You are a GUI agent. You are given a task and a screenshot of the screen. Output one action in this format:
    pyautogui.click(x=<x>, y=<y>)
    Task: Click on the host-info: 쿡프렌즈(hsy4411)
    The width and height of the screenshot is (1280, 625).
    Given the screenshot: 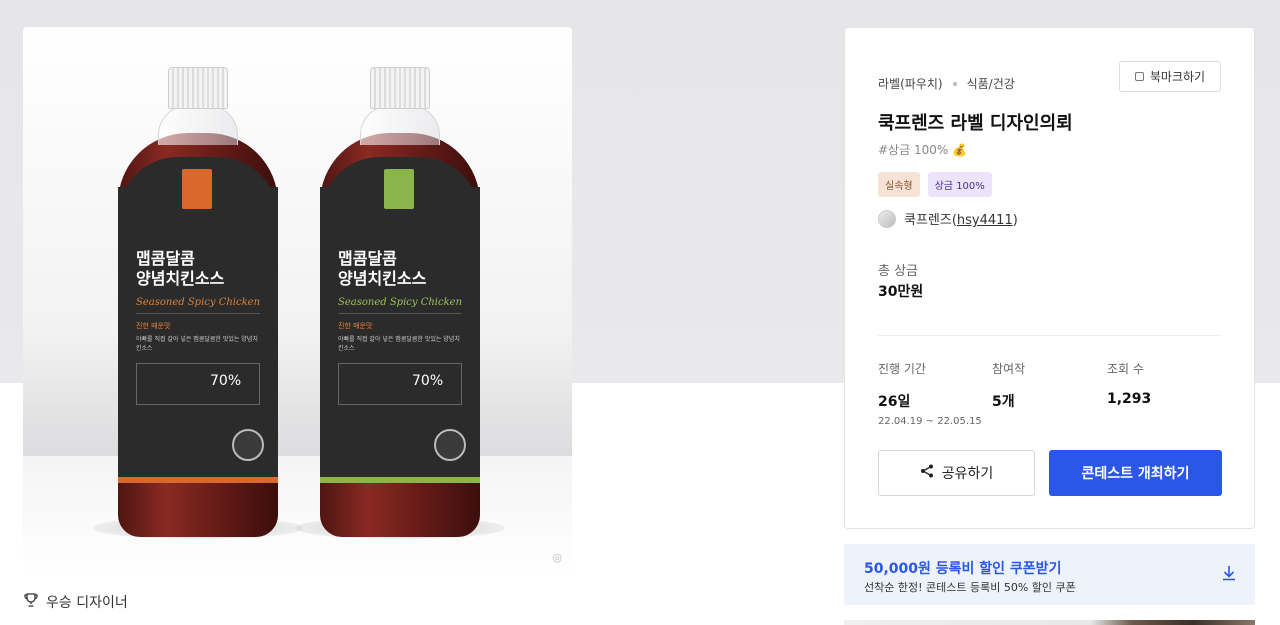 What is the action you would take?
    pyautogui.click(x=948, y=218)
    